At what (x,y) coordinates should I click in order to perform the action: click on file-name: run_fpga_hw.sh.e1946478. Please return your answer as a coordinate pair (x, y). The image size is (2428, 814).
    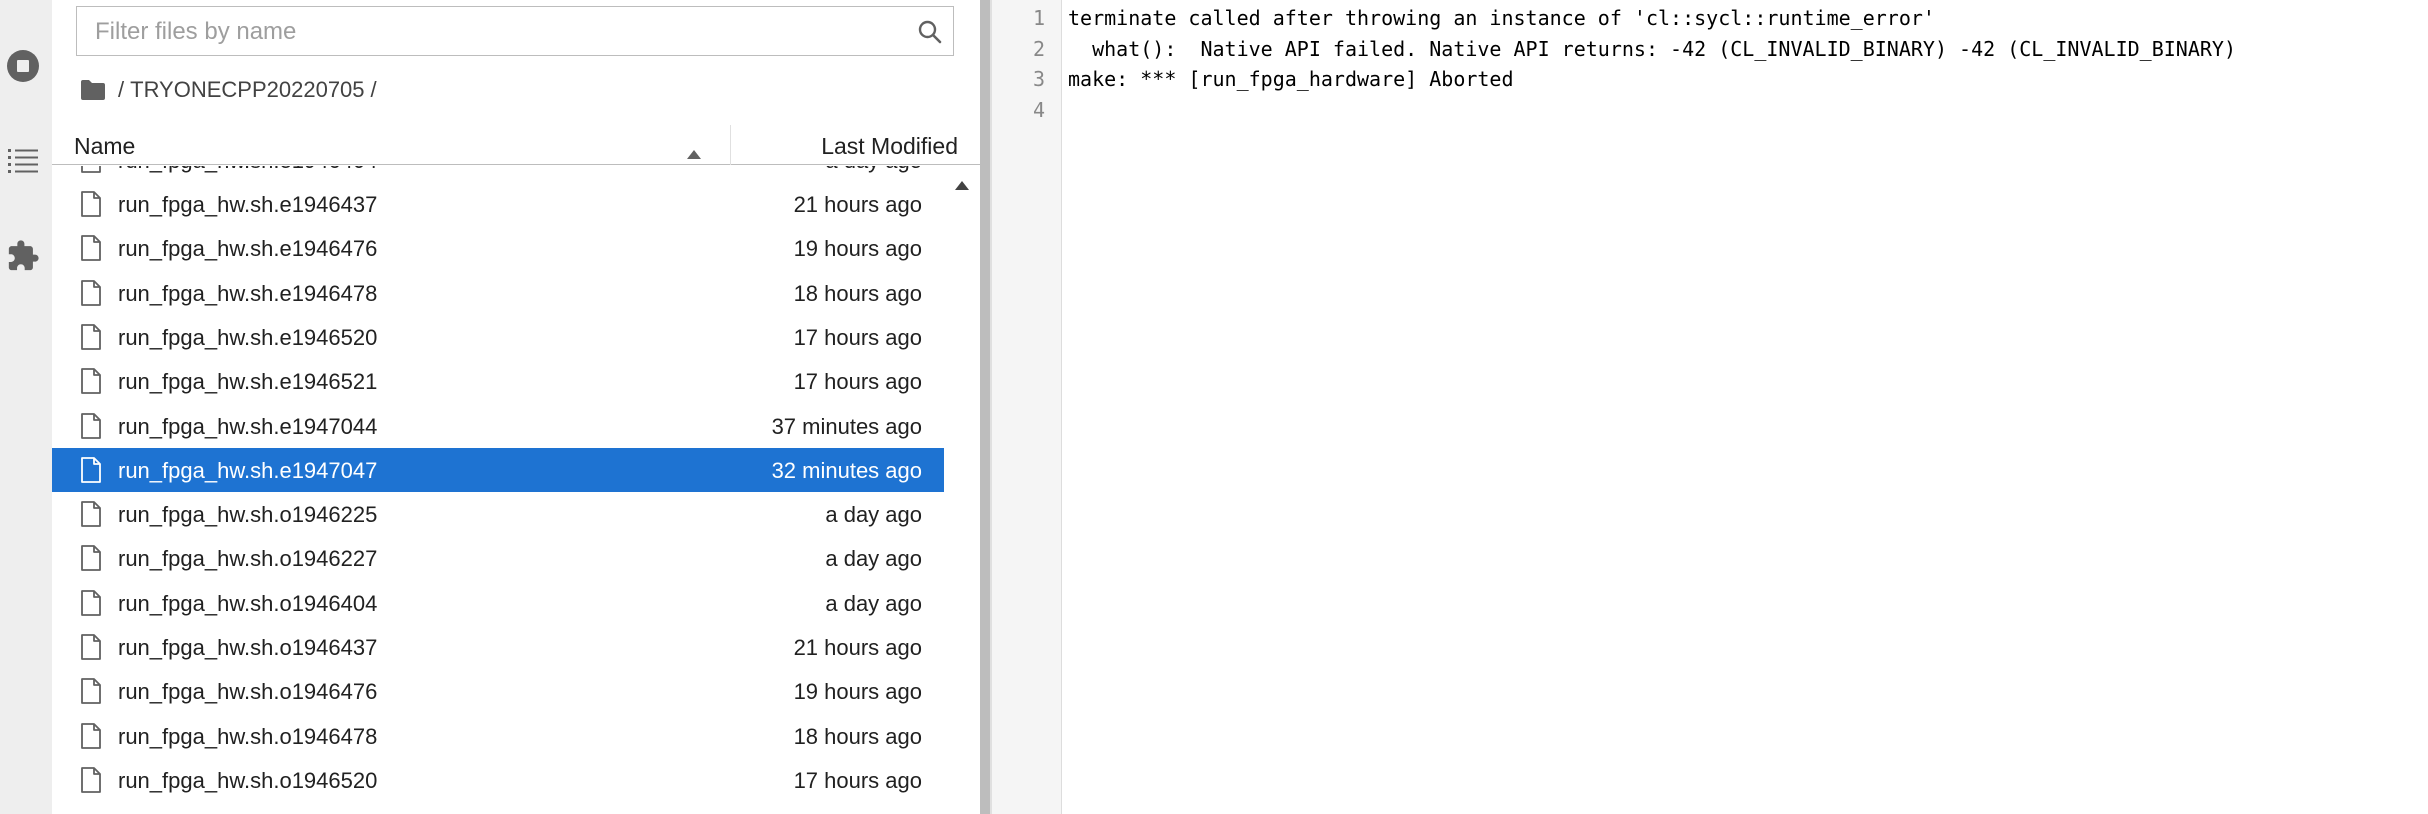
    Looking at the image, I should click on (248, 293).